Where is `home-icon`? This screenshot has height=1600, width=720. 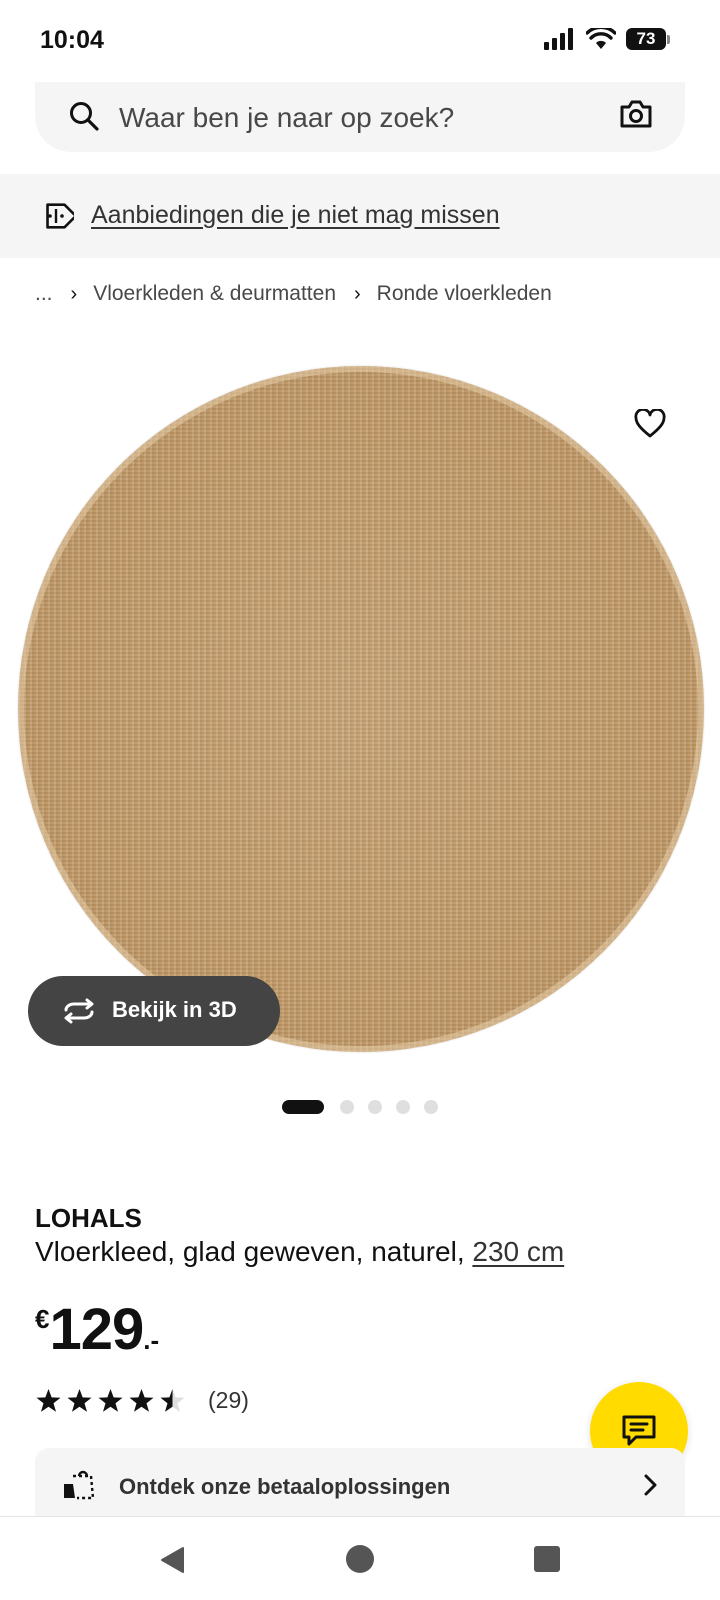
home-icon is located at coordinates (360, 1559).